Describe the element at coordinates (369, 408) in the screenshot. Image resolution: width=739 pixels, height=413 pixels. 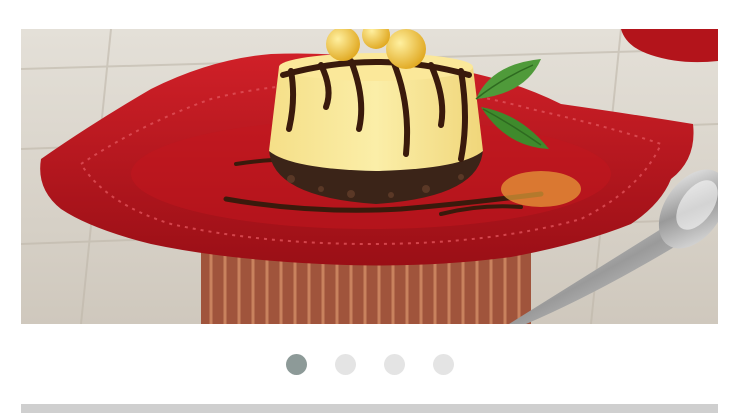
I see `bottom-panel-edge` at that location.